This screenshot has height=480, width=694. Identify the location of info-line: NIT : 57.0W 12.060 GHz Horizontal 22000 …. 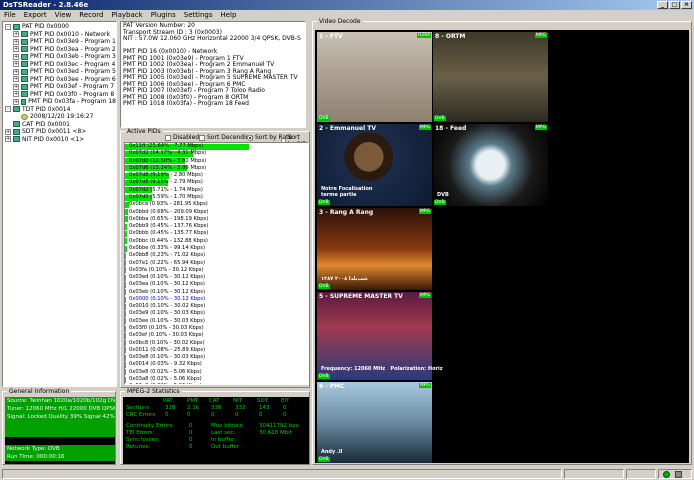
(212, 38).